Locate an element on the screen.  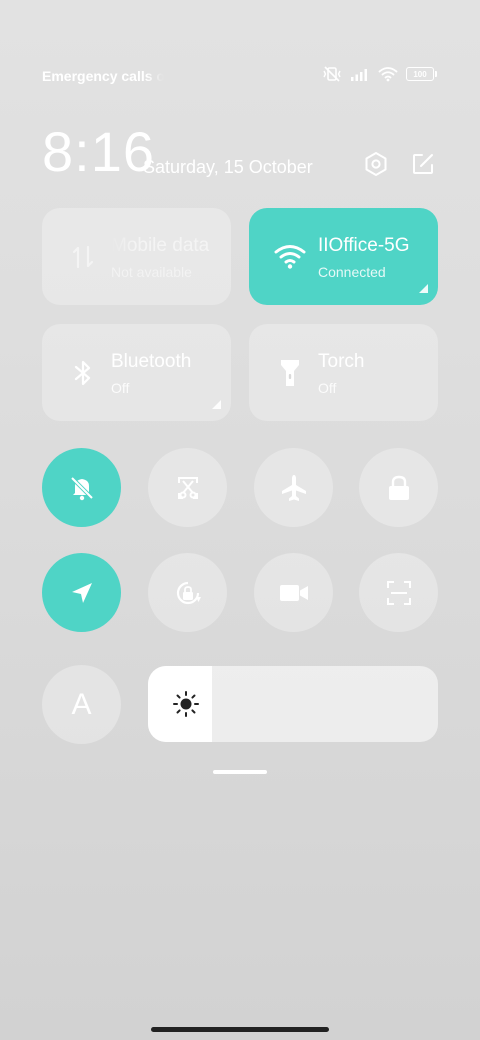
battery-icon: 100 is located at coordinates (421, 74).